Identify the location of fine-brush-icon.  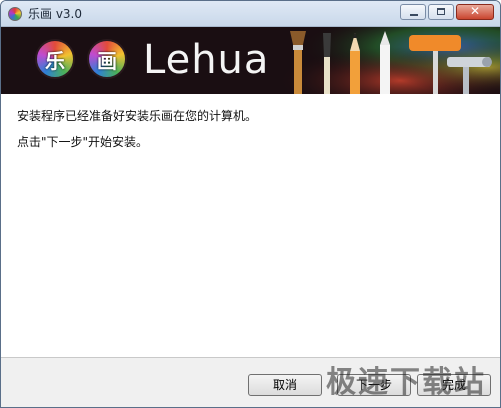
(327, 63).